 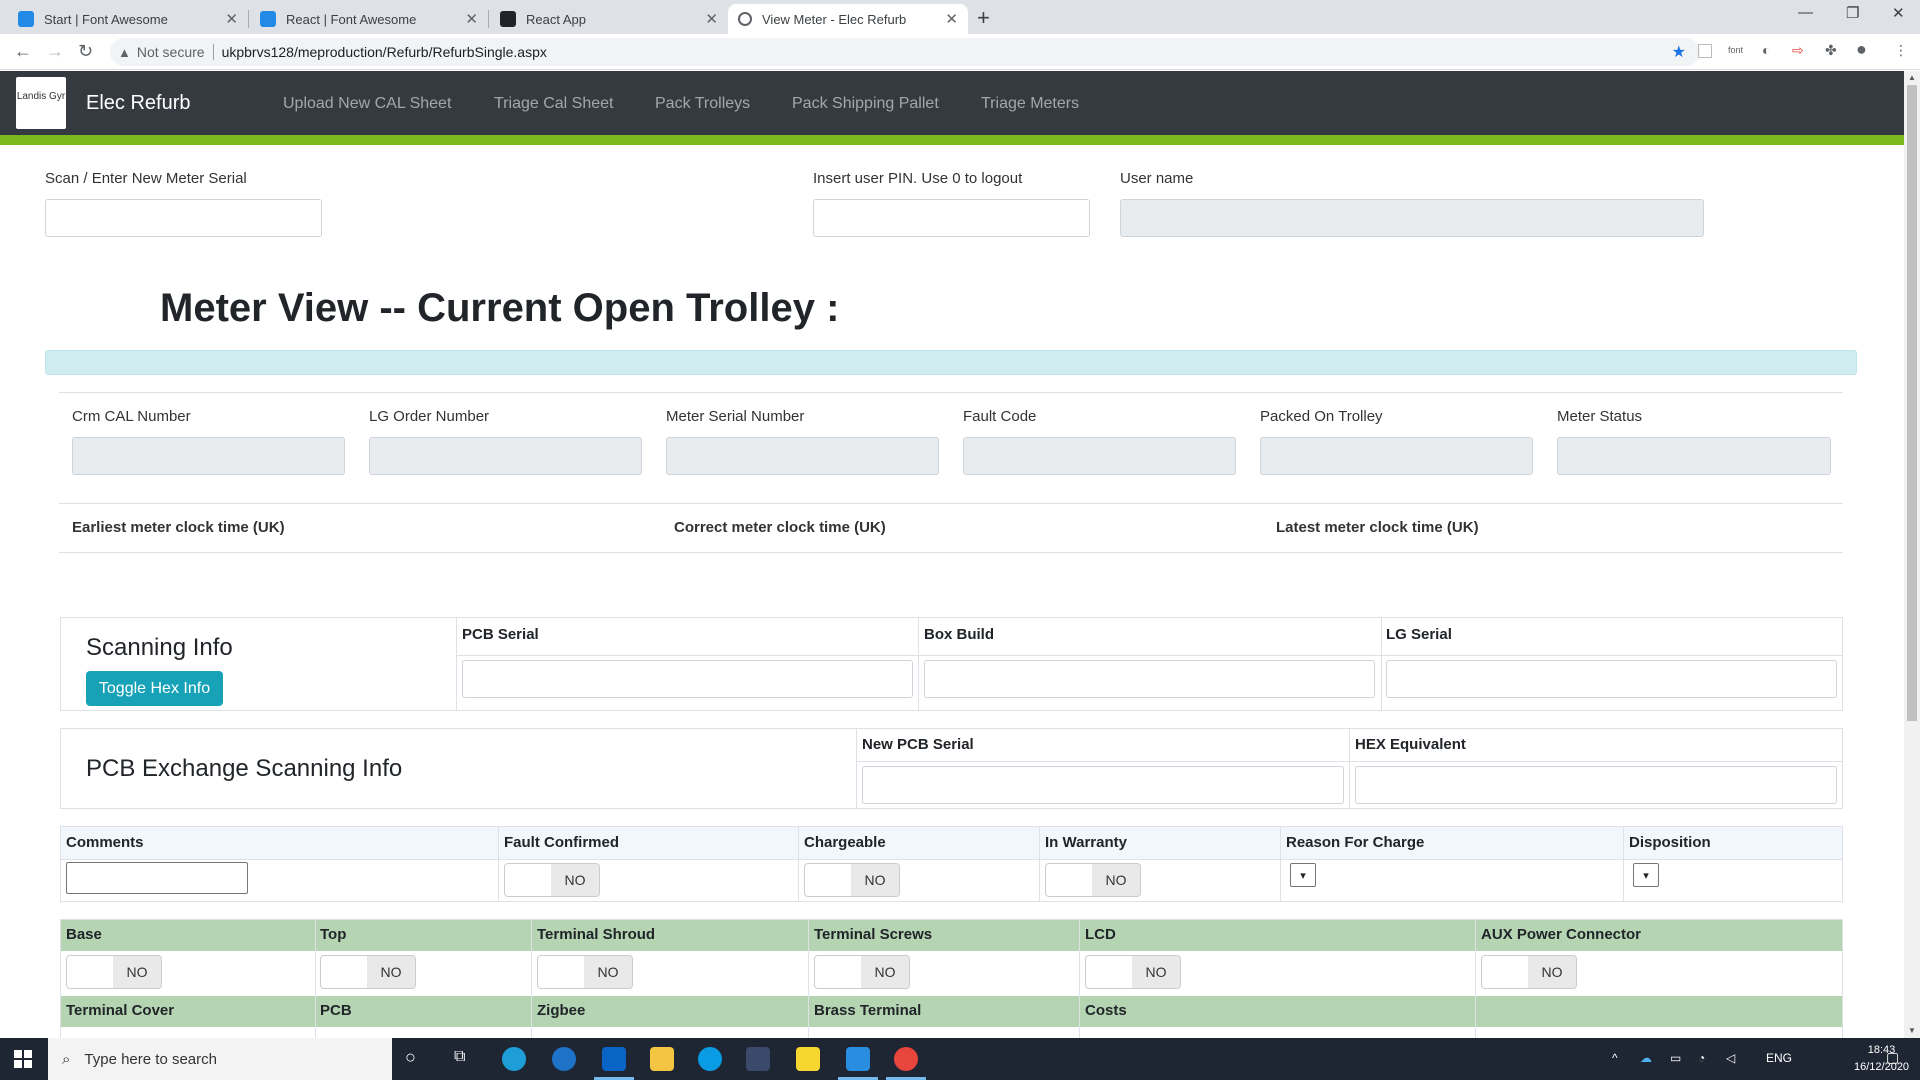 What do you see at coordinates (1611, 679) in the screenshot?
I see `lg-serial-input` at bounding box center [1611, 679].